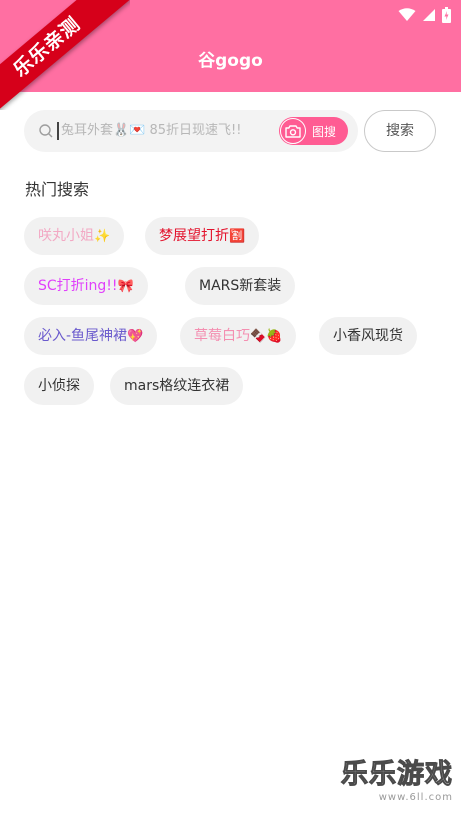 This screenshot has height=819, width=461. What do you see at coordinates (324, 131) in the screenshot?
I see `image-search-label: 图搜` at bounding box center [324, 131].